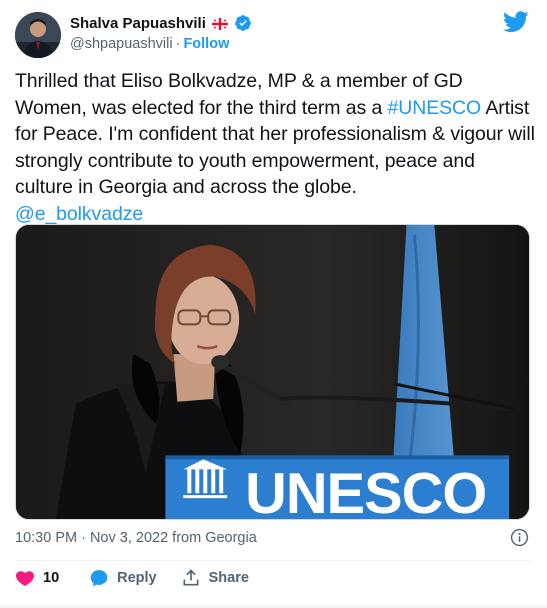 The width and height of the screenshot is (547, 608). Describe the element at coordinates (435, 108) in the screenshot. I see `hashtag-link: #UNESCO` at that location.